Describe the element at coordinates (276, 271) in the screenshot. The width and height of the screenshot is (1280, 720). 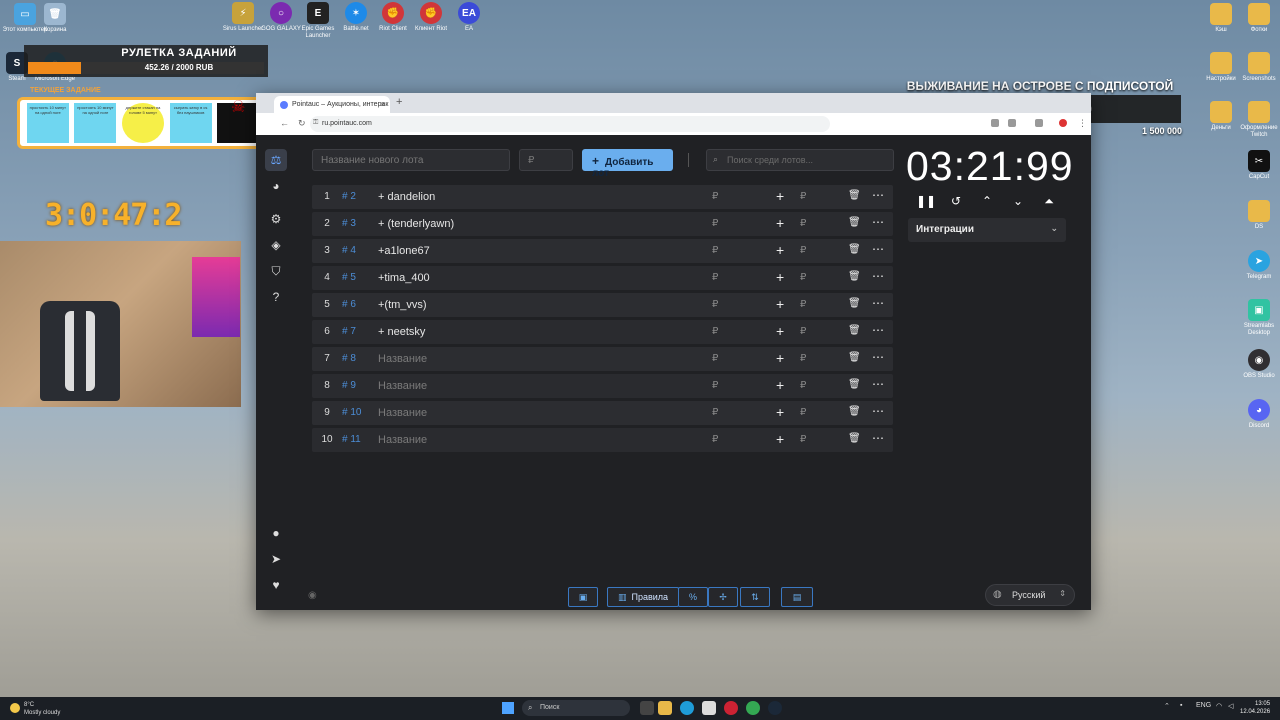
I see `shield-icon: ⛉` at that location.